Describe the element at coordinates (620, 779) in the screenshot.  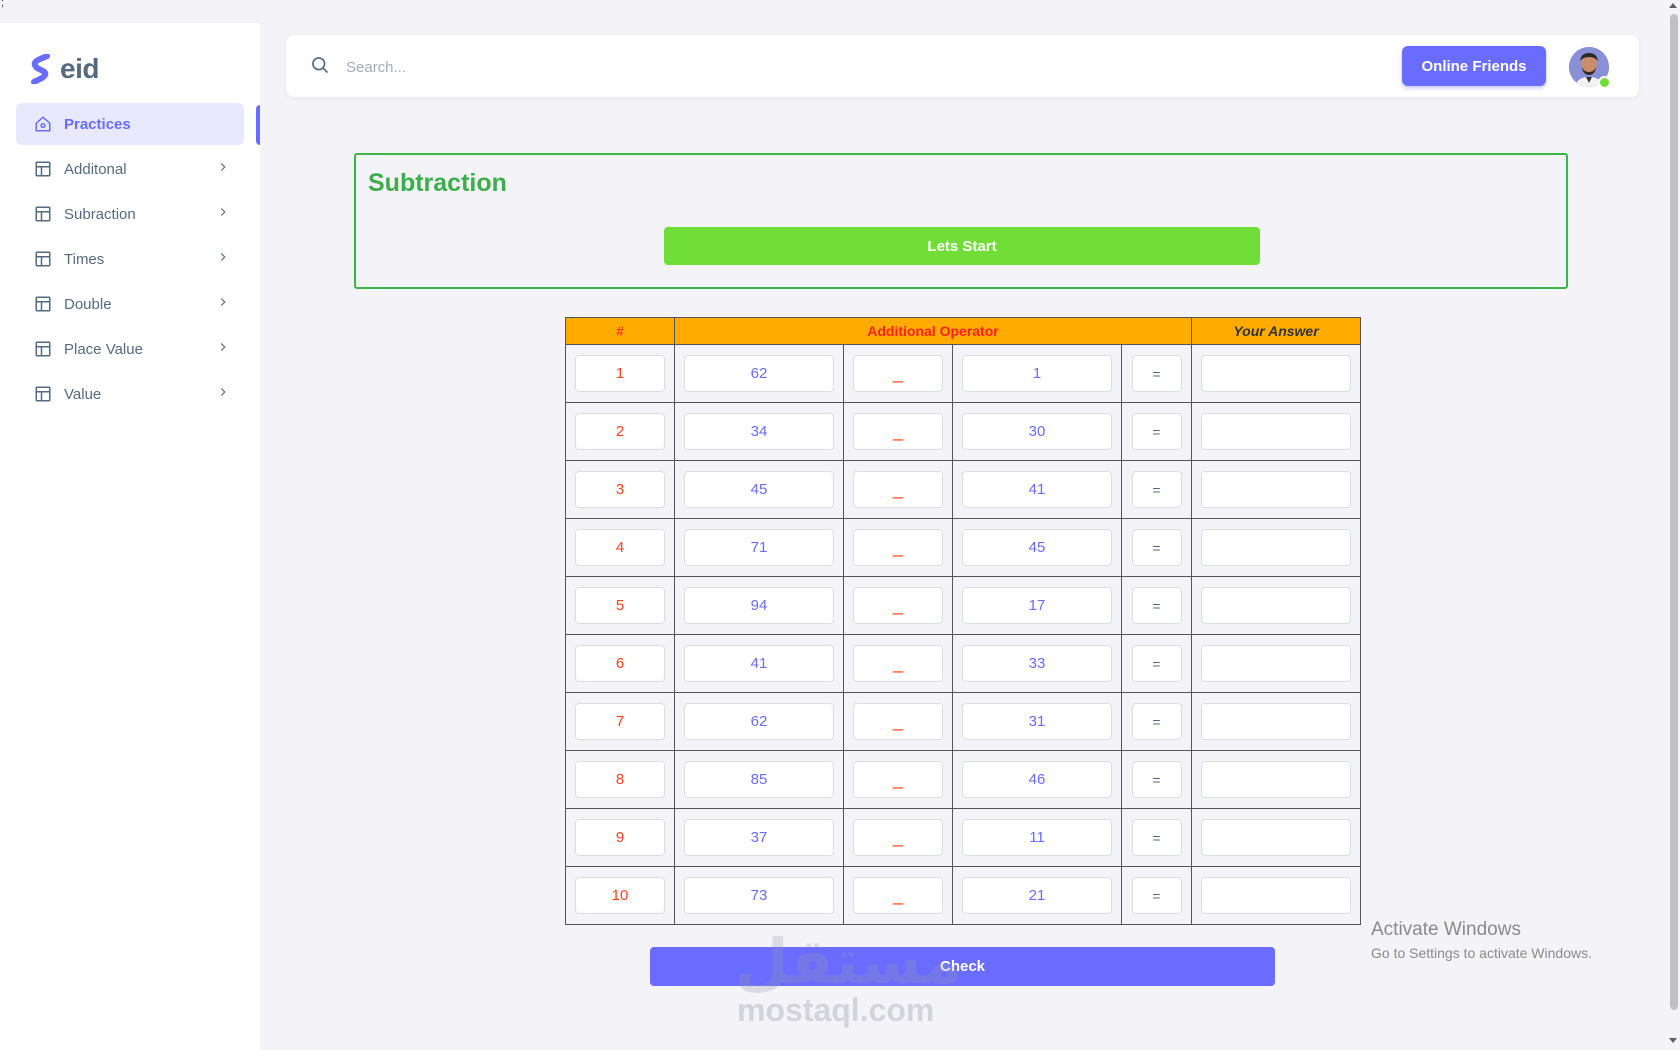
I see `row-number: 8` at that location.